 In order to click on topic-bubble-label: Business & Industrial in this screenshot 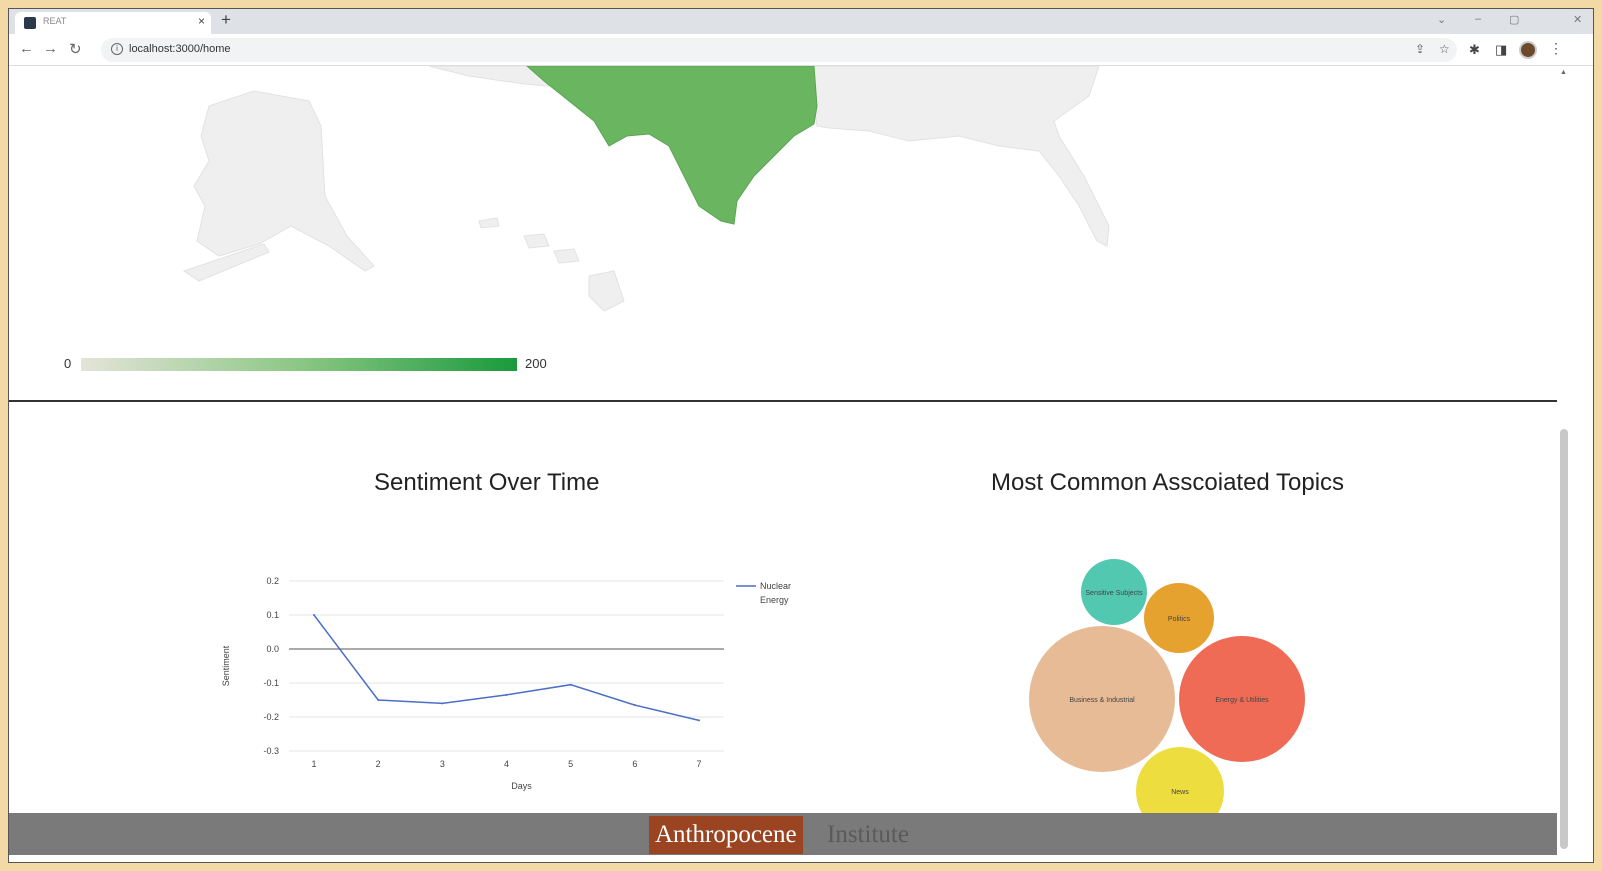, I will do `click(1102, 700)`.